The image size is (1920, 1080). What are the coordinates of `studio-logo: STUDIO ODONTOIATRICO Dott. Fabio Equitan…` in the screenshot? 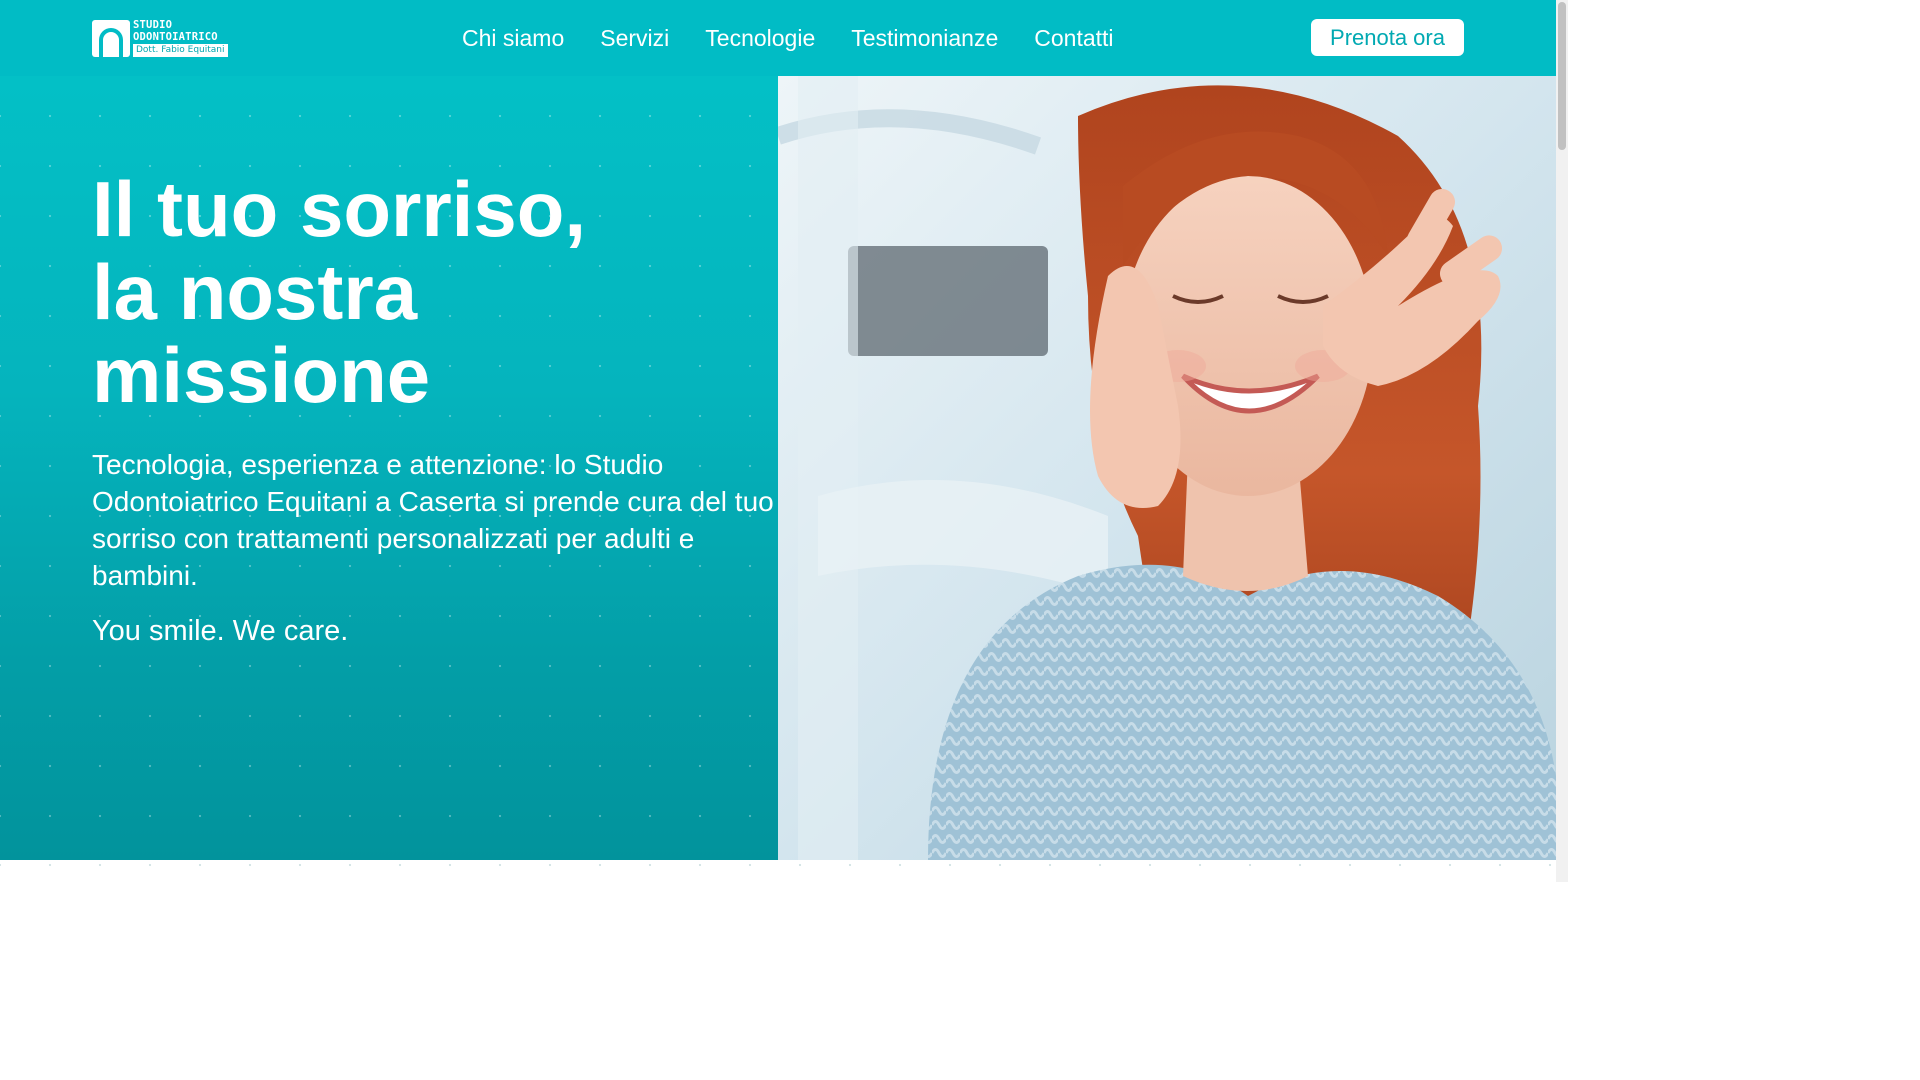 It's located at (161, 38).